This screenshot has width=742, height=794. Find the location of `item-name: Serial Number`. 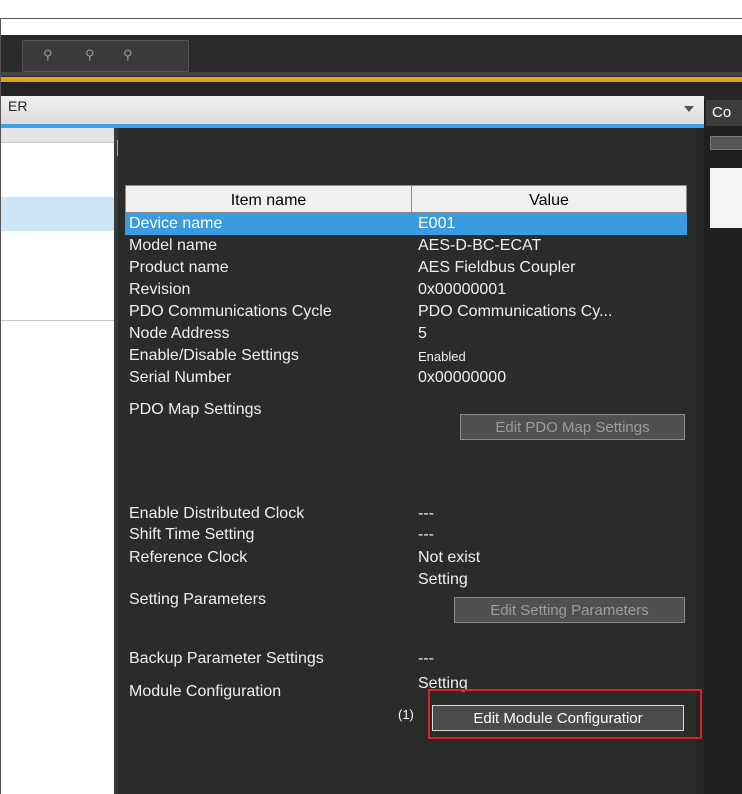

item-name: Serial Number is located at coordinates (180, 377).